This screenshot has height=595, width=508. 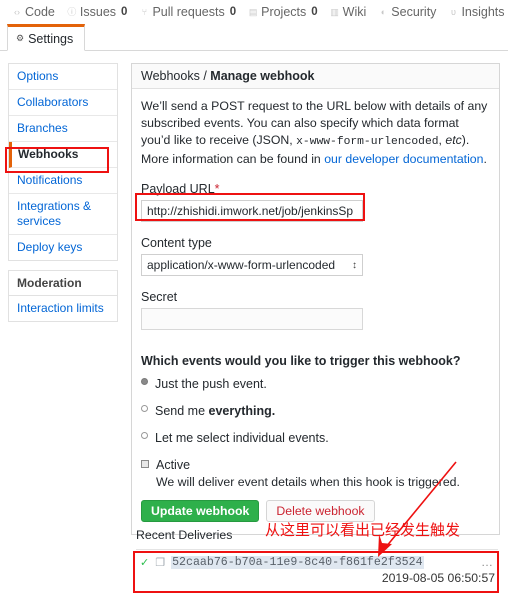 I want to click on repo-tab-security: ◐ Security, so click(x=407, y=12).